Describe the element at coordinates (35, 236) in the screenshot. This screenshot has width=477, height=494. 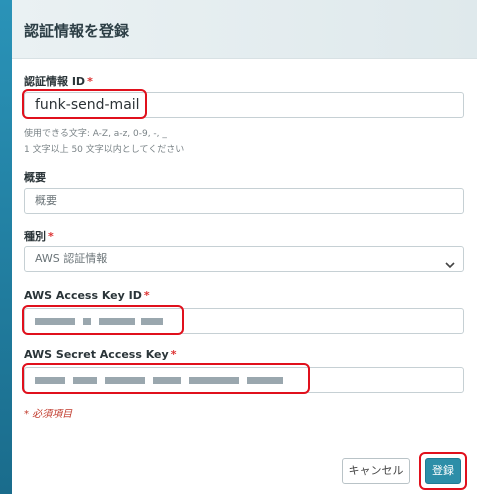
I see `type-label-text: 種別` at that location.